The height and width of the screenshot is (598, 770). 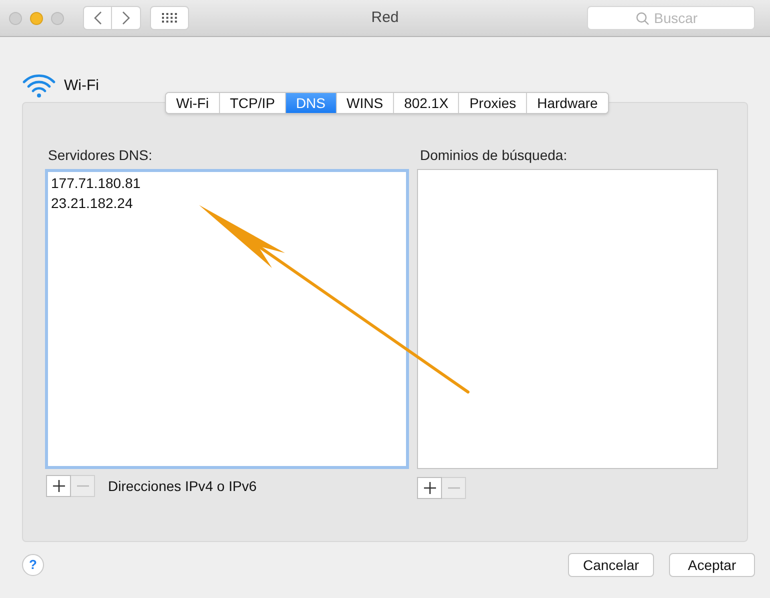 I want to click on dialog-button: Cancelar, so click(x=611, y=565).